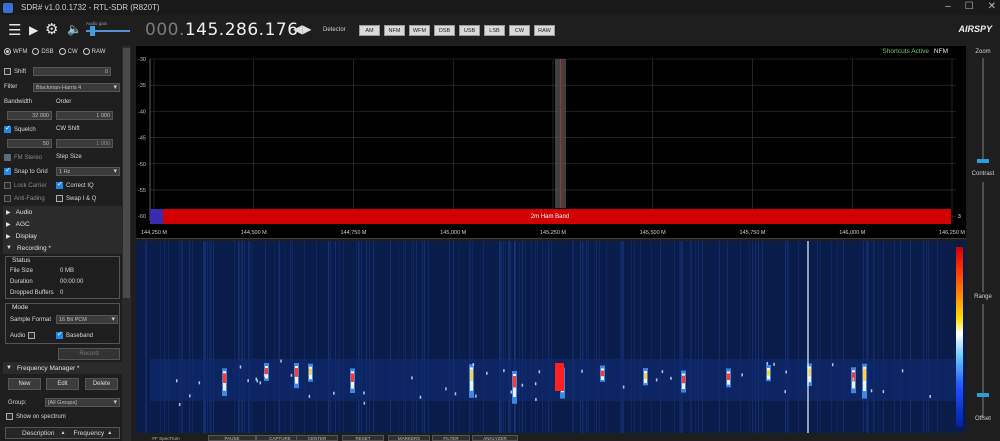  Describe the element at coordinates (62, 212) in the screenshot. I see `section-audio: ▶ Audio` at that location.